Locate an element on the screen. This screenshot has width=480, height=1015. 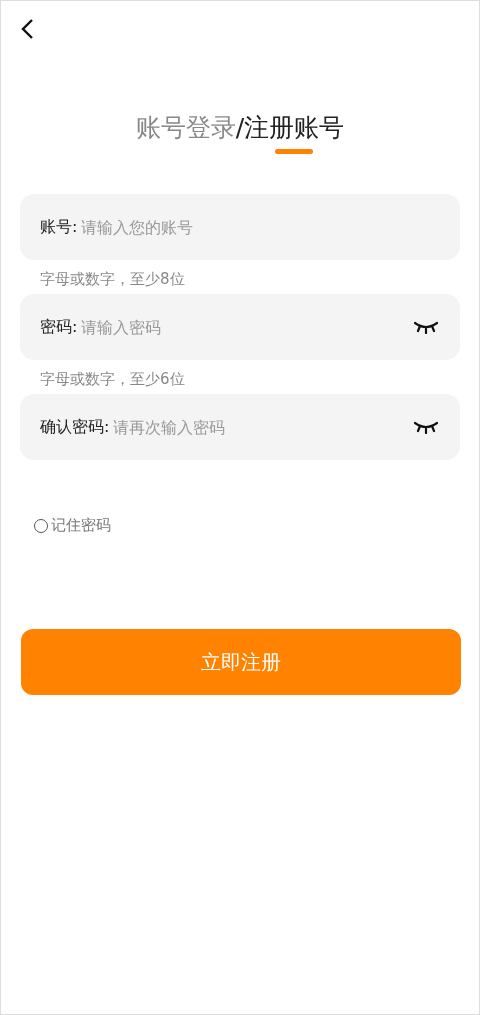
register-button: 立即注册 is located at coordinates (241, 662).